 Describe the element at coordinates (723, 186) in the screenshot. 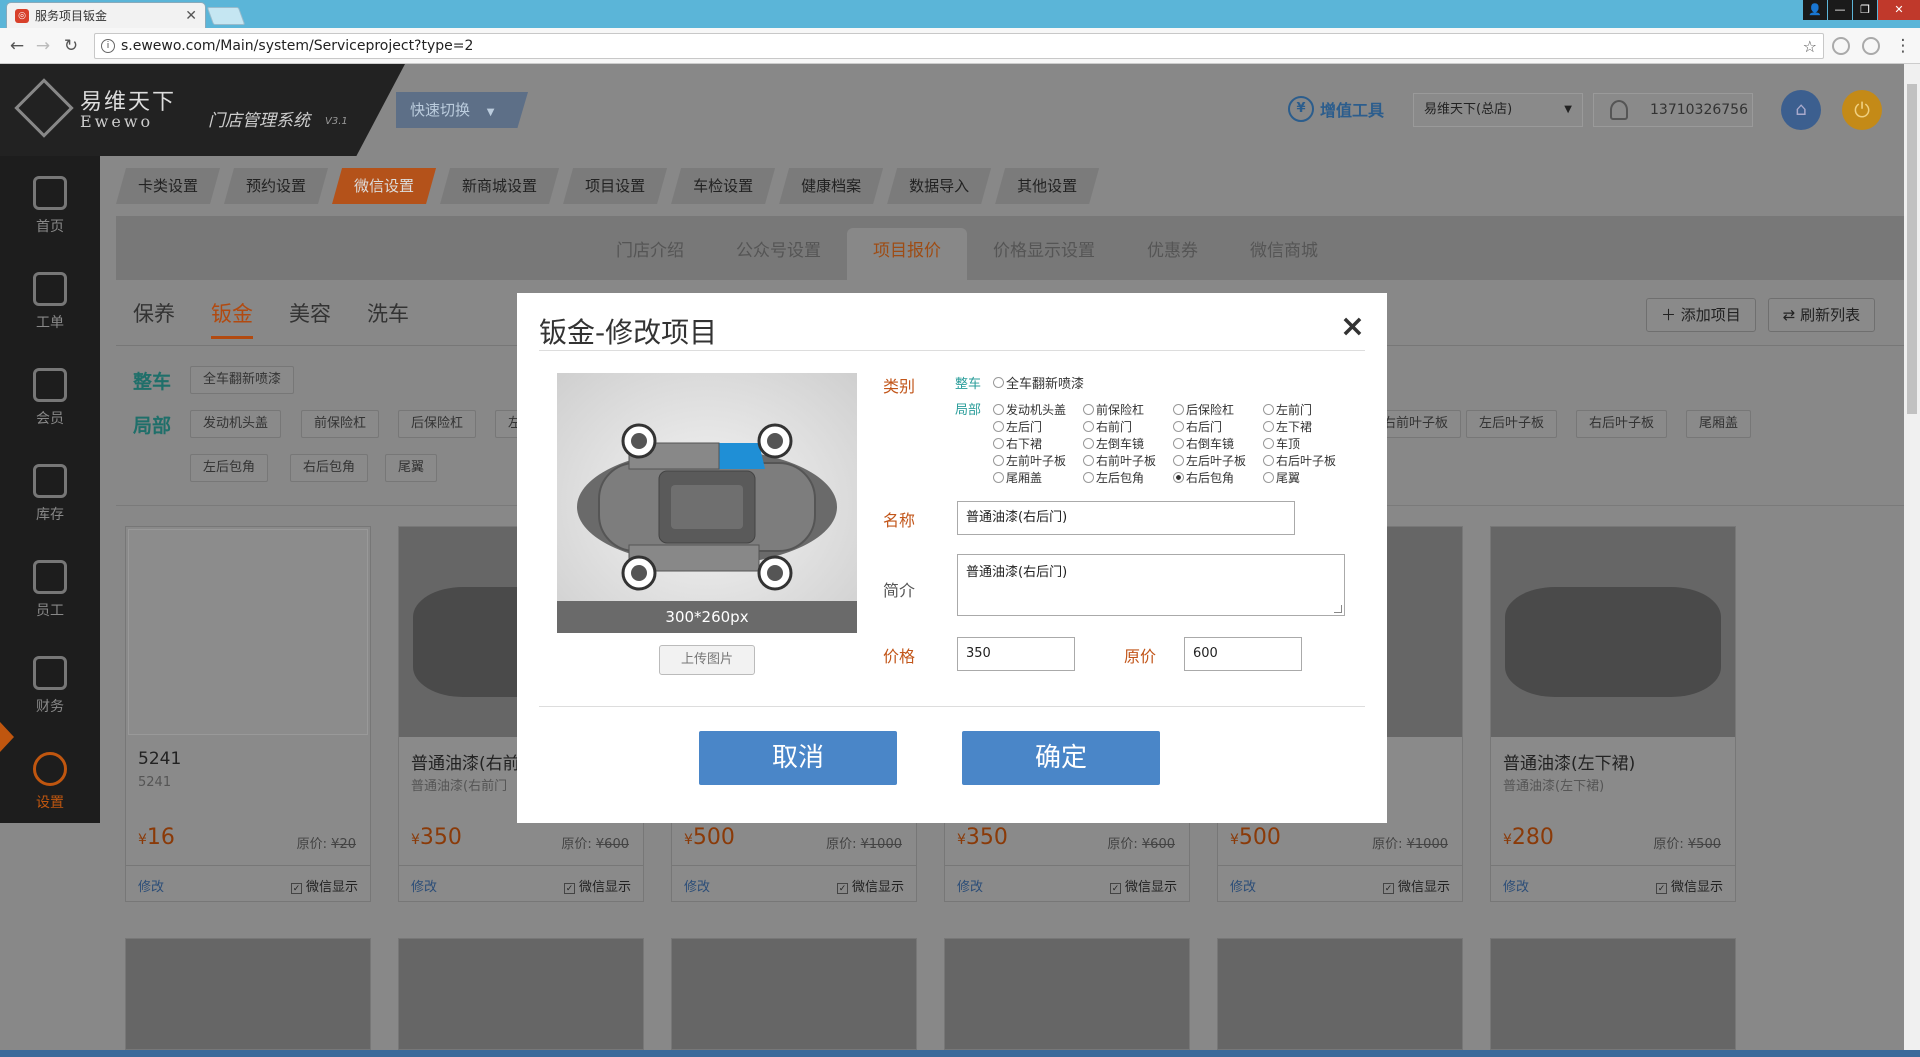

I see `tab-inspection-settings: 车检设置` at that location.